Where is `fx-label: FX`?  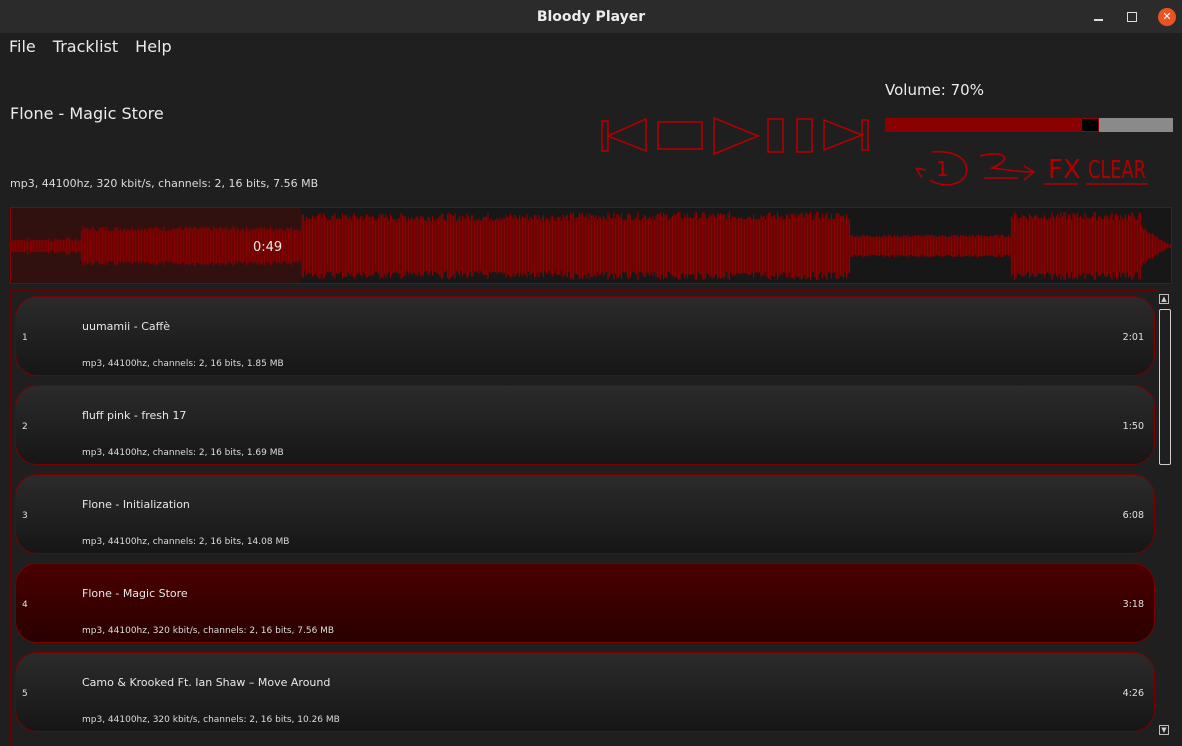
fx-label: FX is located at coordinates (1064, 170).